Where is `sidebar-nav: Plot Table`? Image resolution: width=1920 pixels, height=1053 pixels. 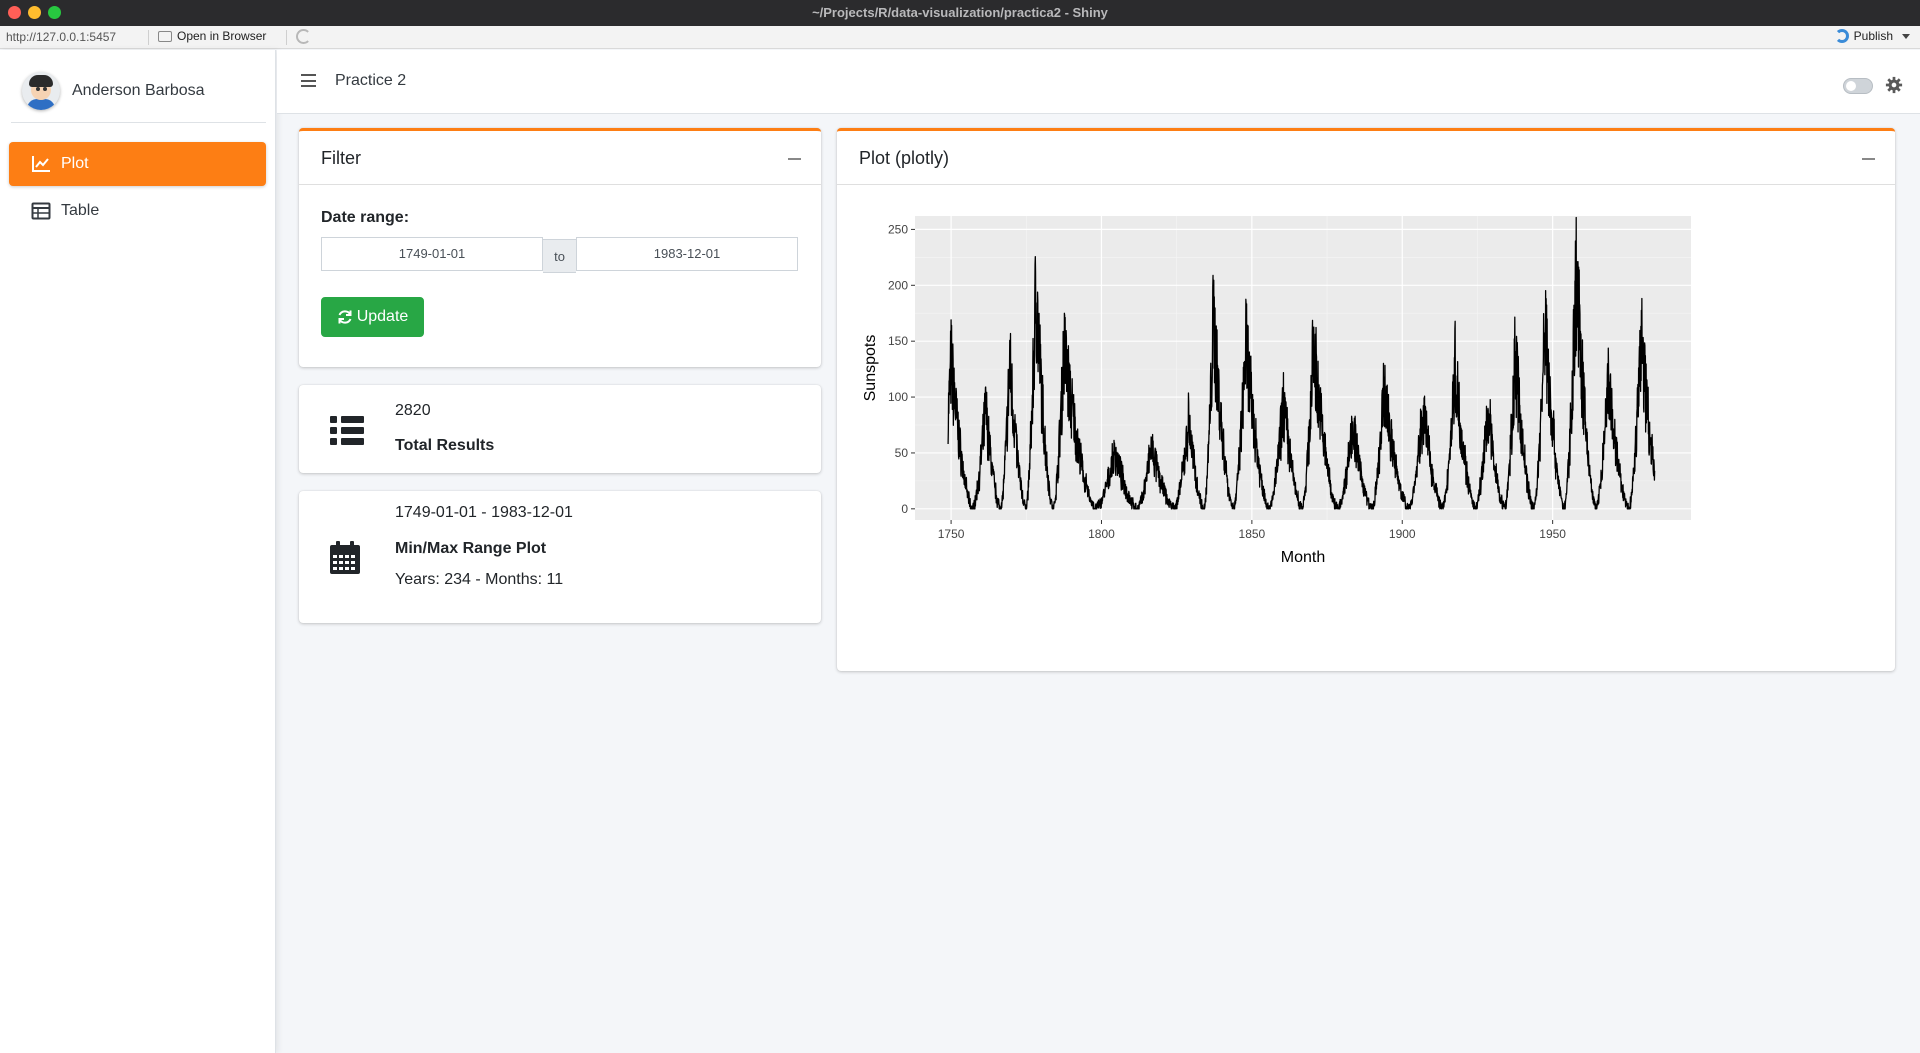 sidebar-nav: Plot Table is located at coordinates (137, 189).